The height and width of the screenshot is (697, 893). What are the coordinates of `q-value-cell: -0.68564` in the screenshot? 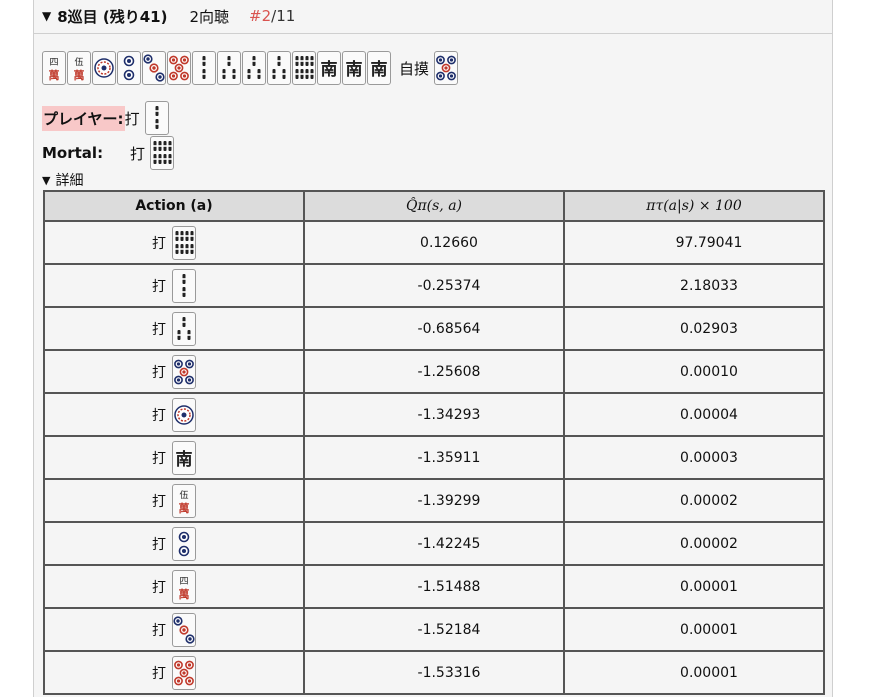 It's located at (434, 328).